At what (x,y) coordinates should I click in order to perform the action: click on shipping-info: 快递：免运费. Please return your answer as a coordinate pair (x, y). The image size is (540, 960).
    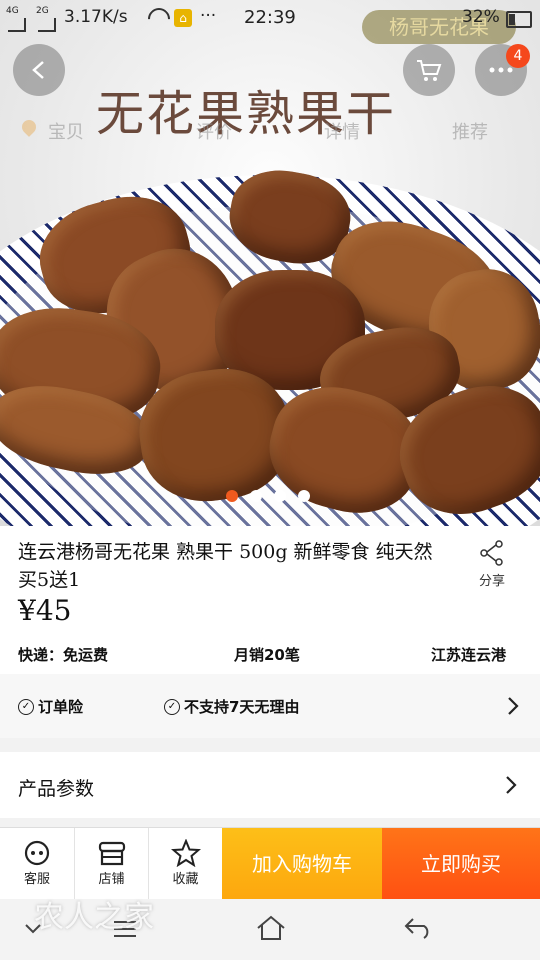
    Looking at the image, I should click on (63, 655).